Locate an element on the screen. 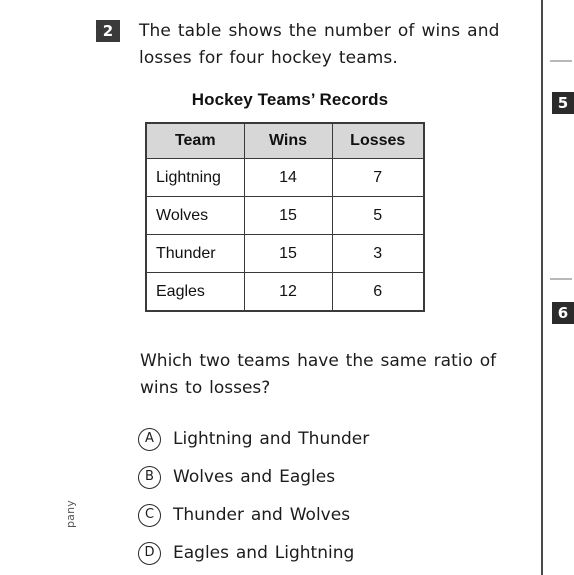 Image resolution: width=574 pixels, height=575 pixels. cell-losses: 6 is located at coordinates (378, 292).